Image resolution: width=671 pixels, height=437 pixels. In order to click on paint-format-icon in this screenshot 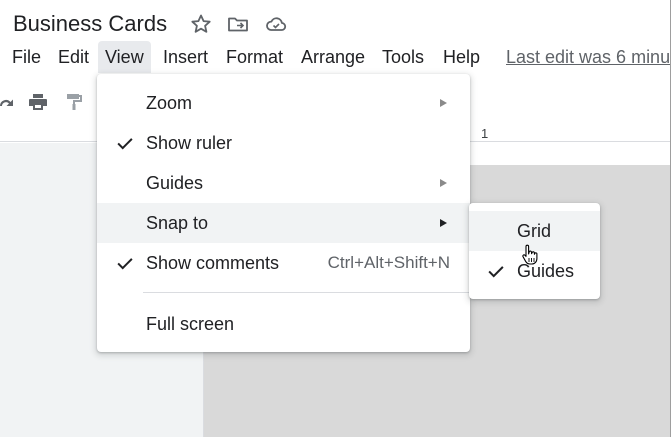, I will do `click(74, 102)`.